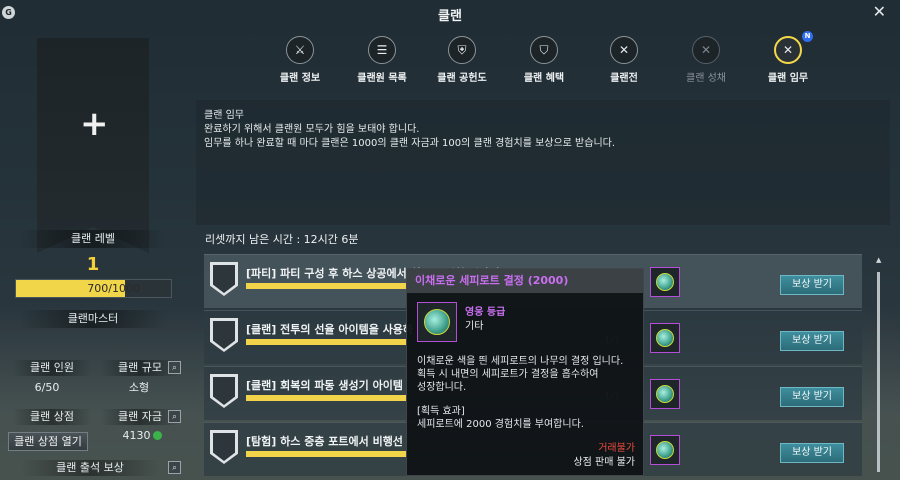 The width and height of the screenshot is (900, 480). I want to click on mission-scrollbar: ▲, so click(878, 366).